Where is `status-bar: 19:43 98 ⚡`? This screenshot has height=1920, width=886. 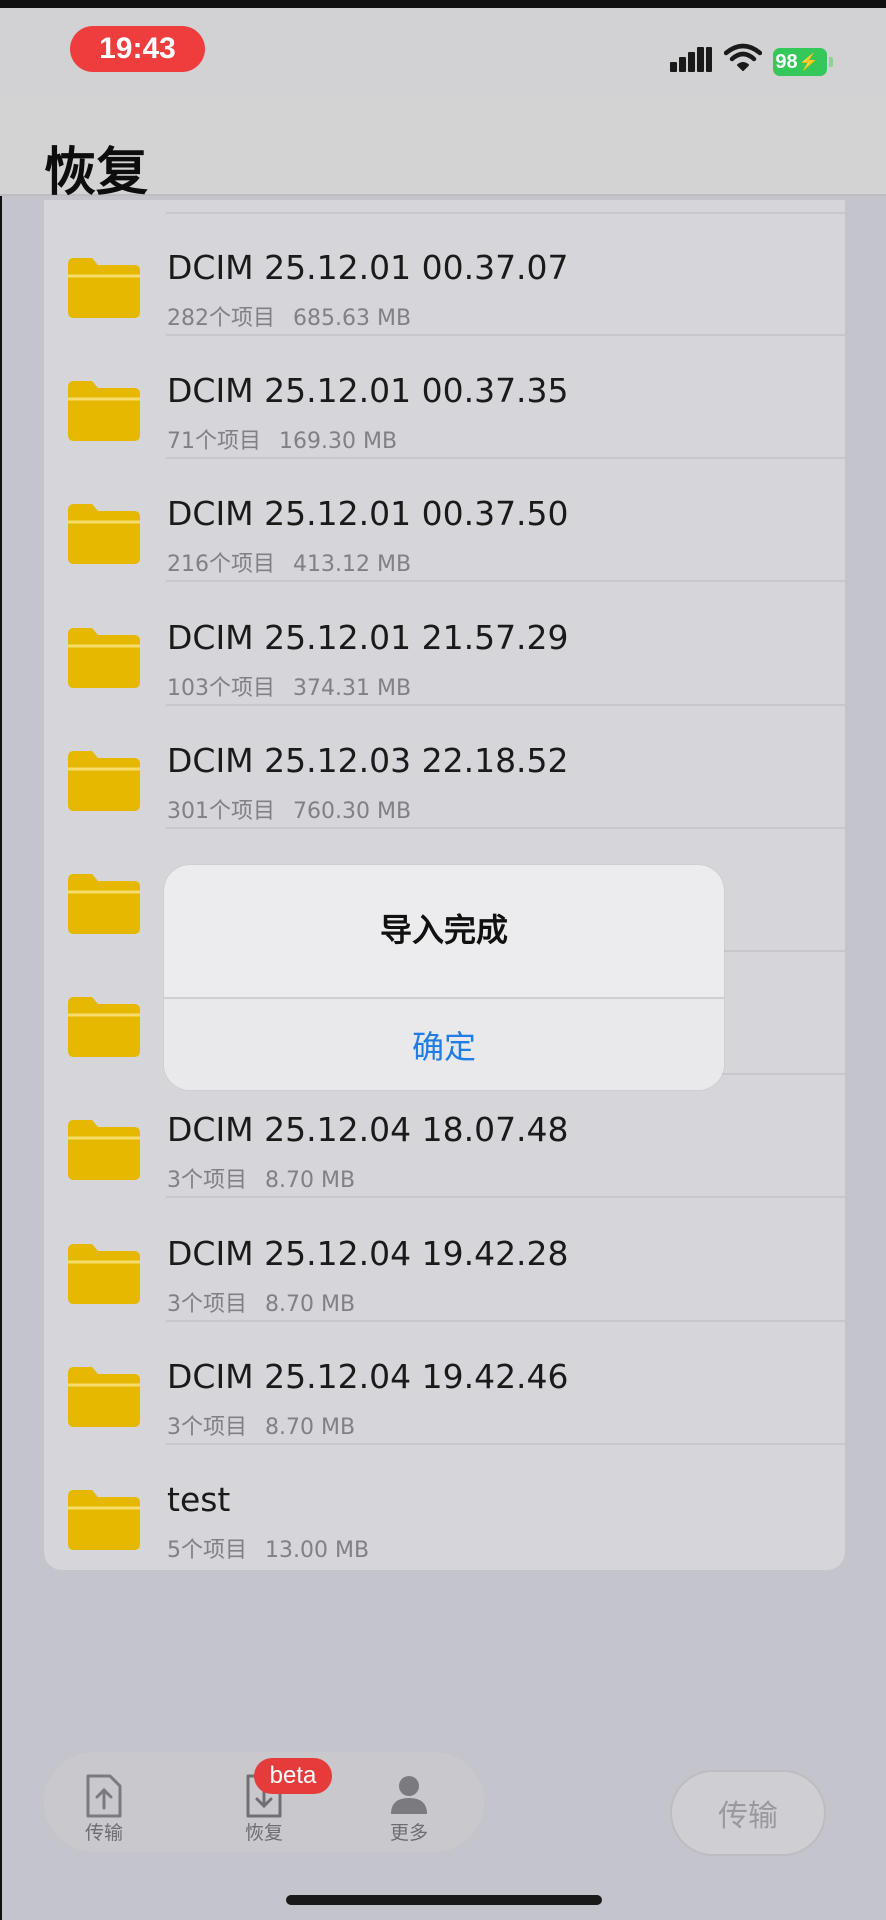
status-bar: 19:43 98 ⚡ is located at coordinates (443, 53).